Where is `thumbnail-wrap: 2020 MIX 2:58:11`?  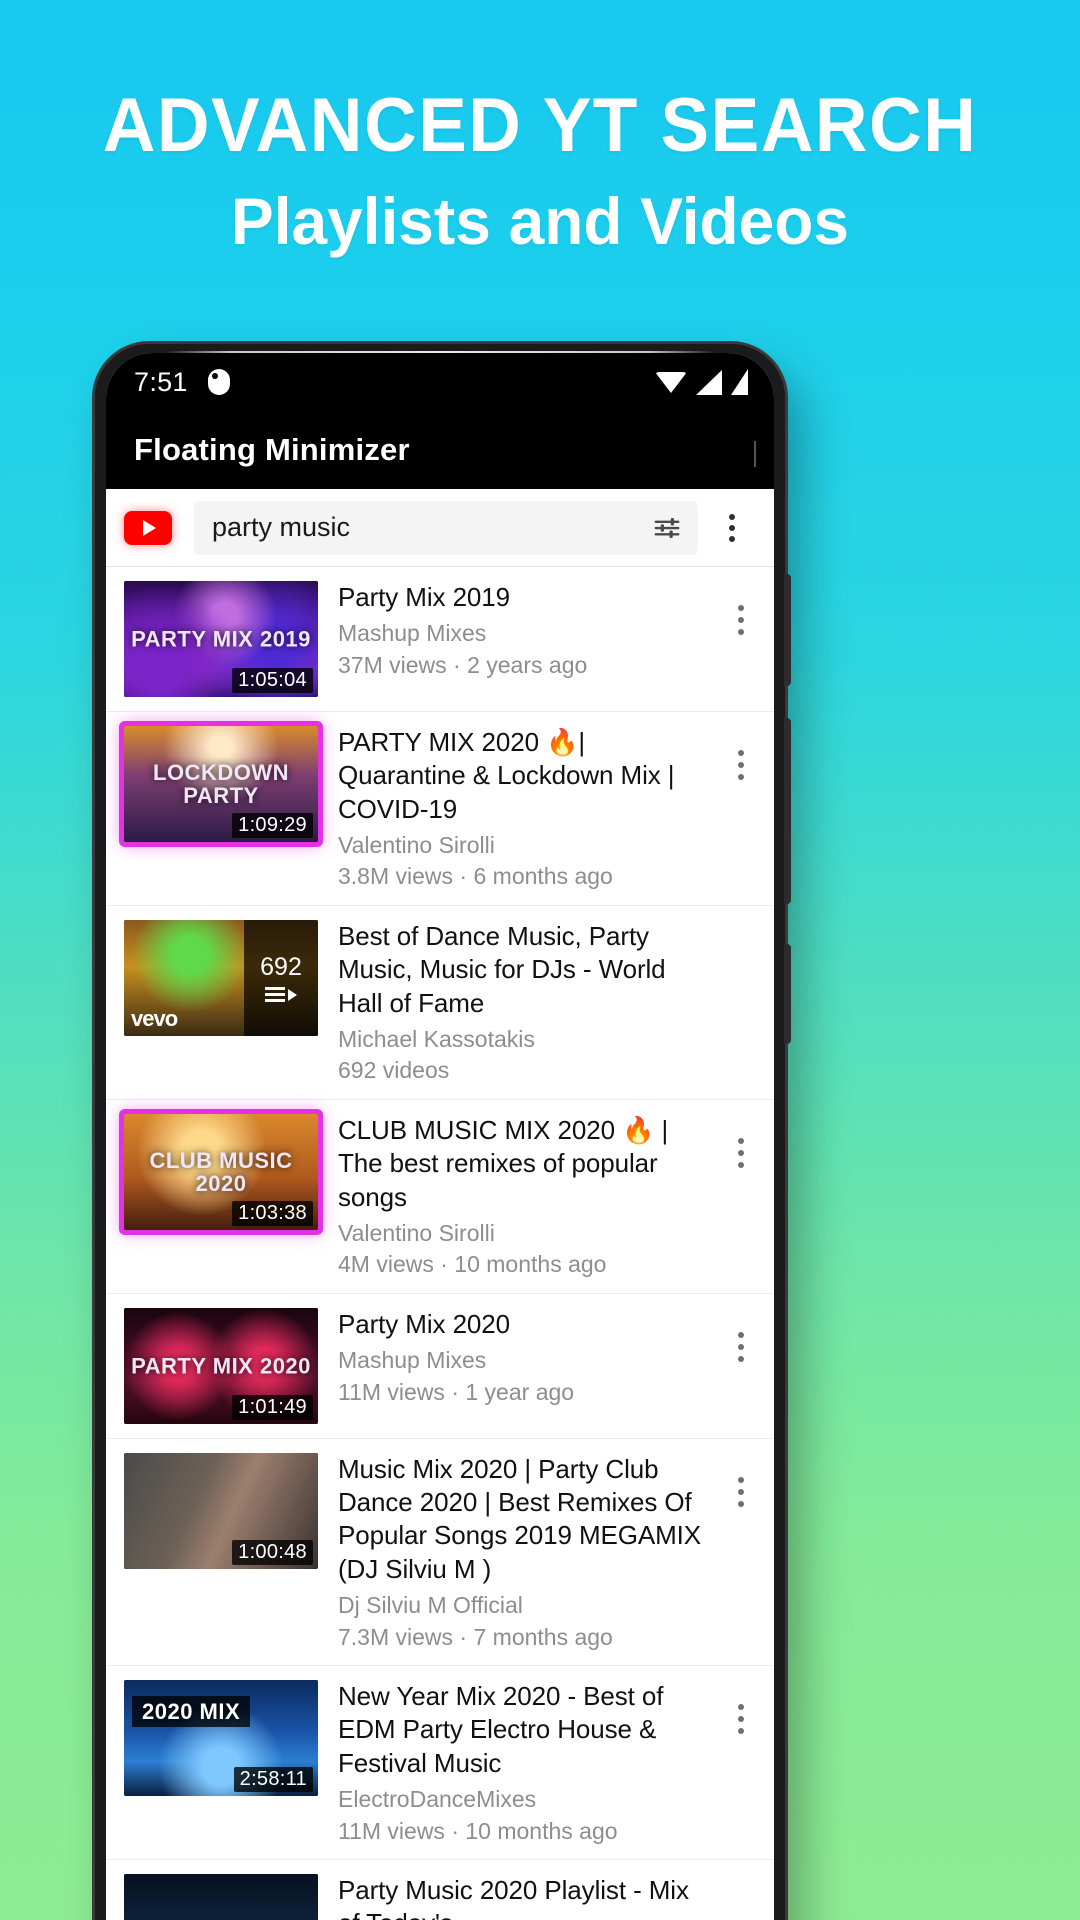
thumbnail-wrap: 2020 MIX 2:58:11 is located at coordinates (221, 1738).